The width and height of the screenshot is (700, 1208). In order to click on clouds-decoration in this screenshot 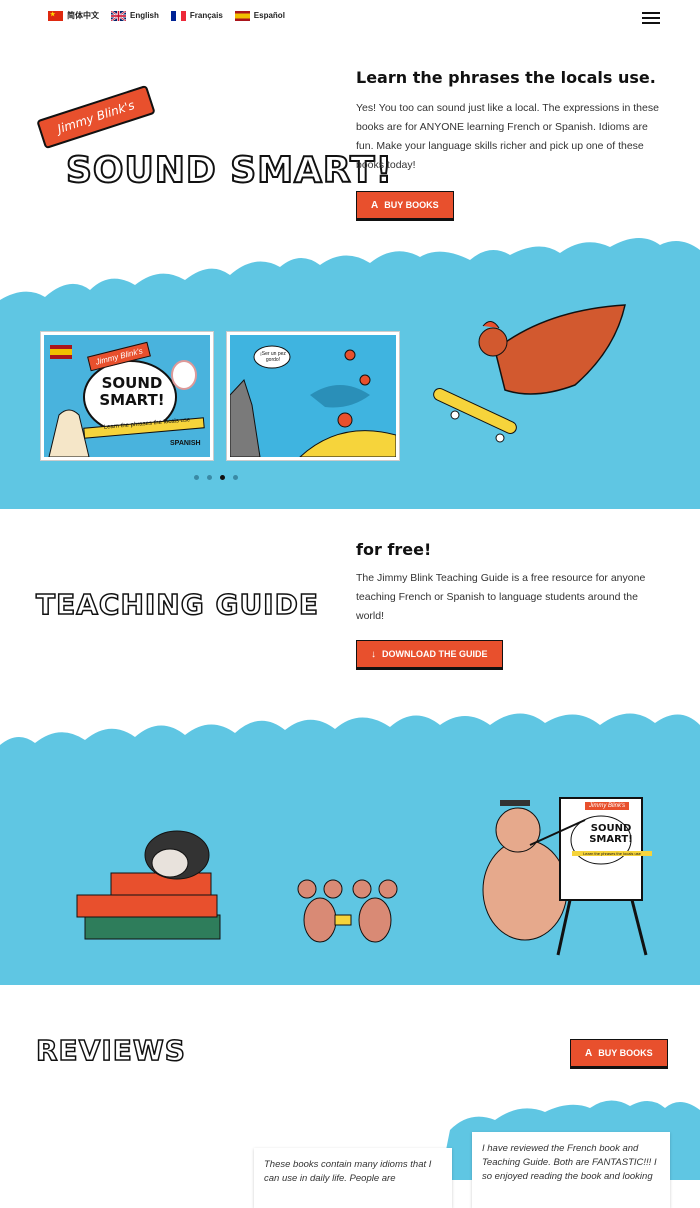, I will do `click(350, 715)`.